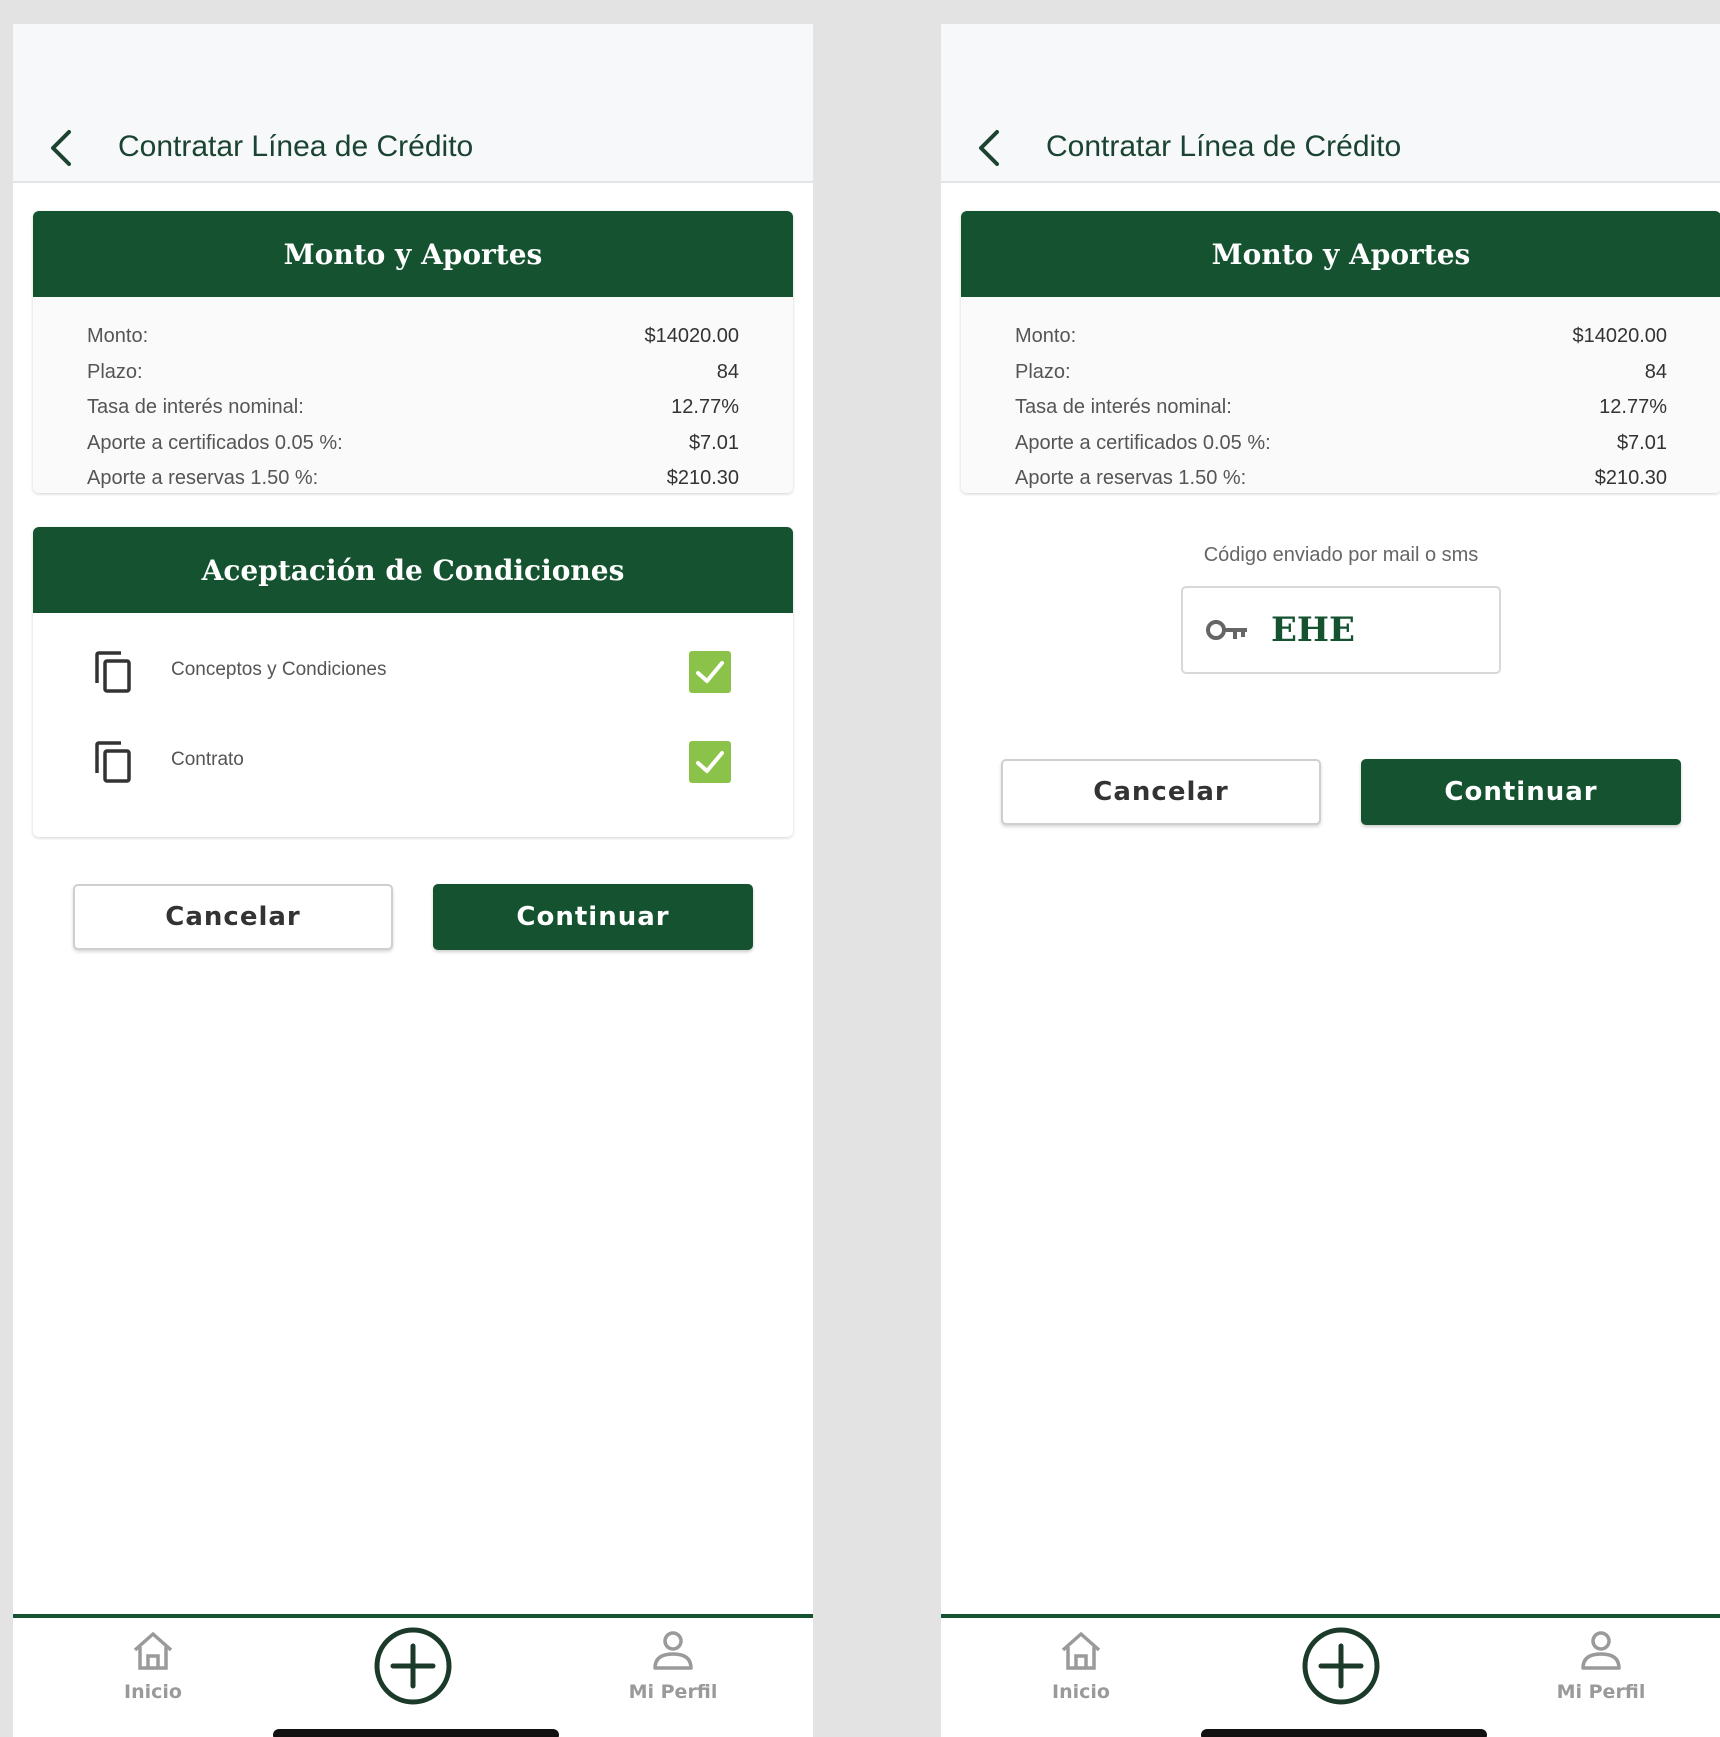  I want to click on conditions-card-title: Aceptación de Condiciones, so click(413, 570).